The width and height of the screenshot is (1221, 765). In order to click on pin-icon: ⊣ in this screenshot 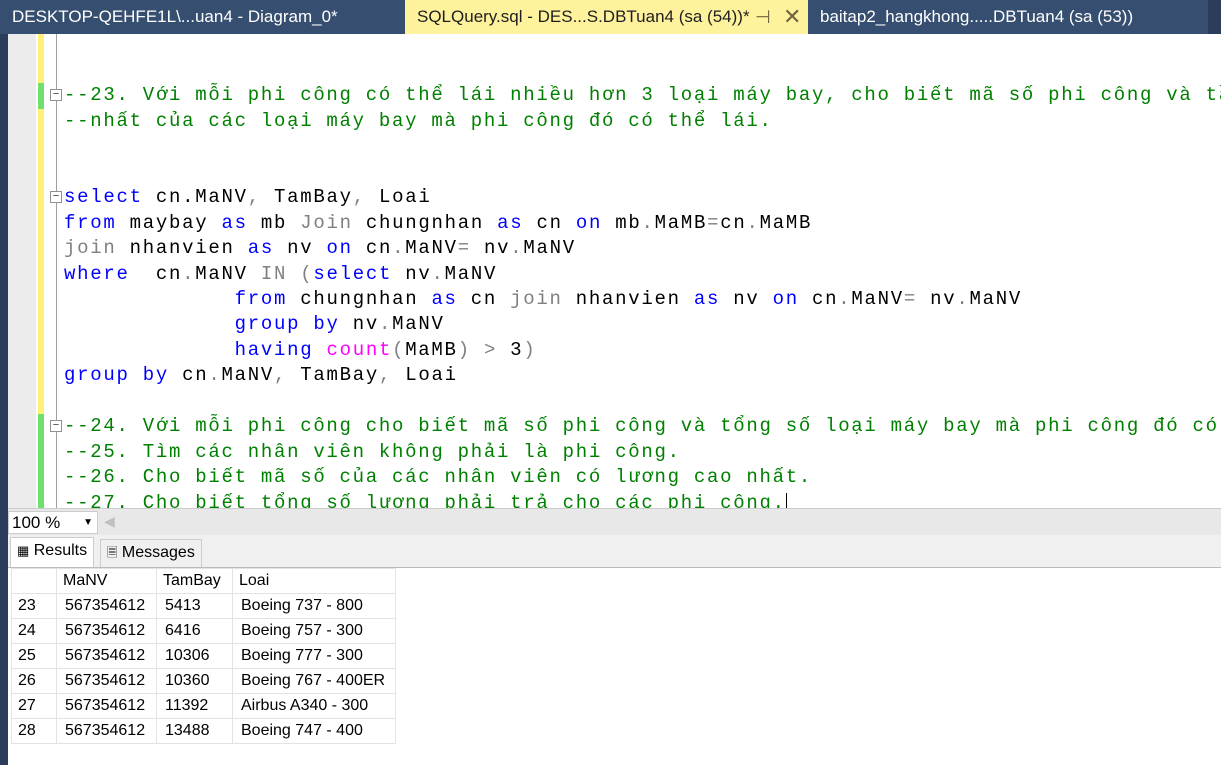, I will do `click(763, 17)`.